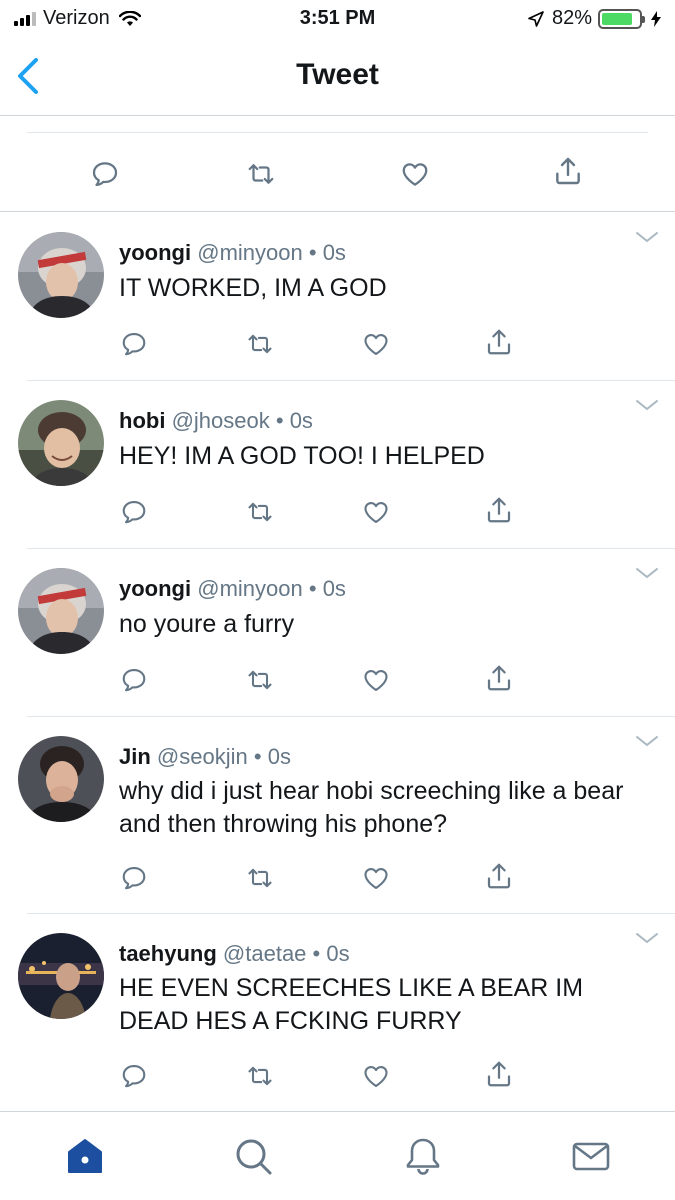 The width and height of the screenshot is (675, 1200). Describe the element at coordinates (656, 18) in the screenshot. I see `charging-icon` at that location.